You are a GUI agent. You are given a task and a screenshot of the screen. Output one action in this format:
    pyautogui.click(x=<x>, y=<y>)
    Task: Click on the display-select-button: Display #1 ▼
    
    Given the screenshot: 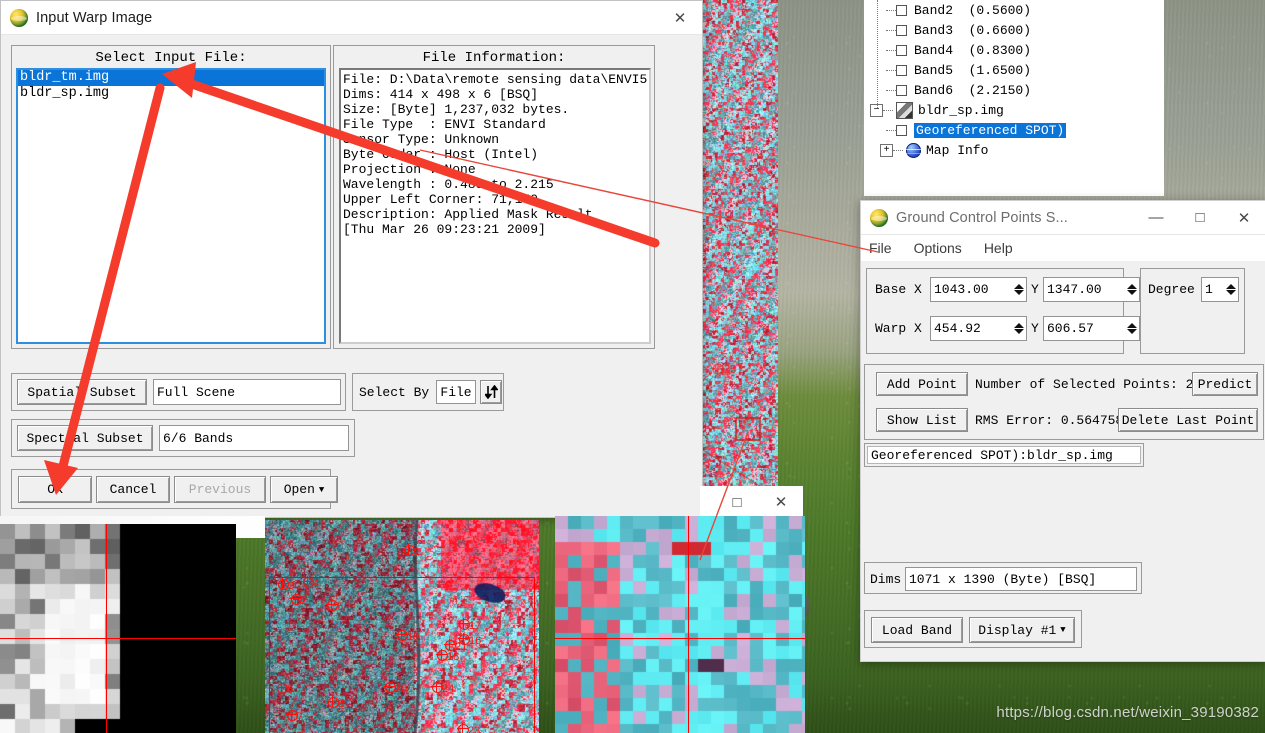 What is the action you would take?
    pyautogui.click(x=1022, y=630)
    